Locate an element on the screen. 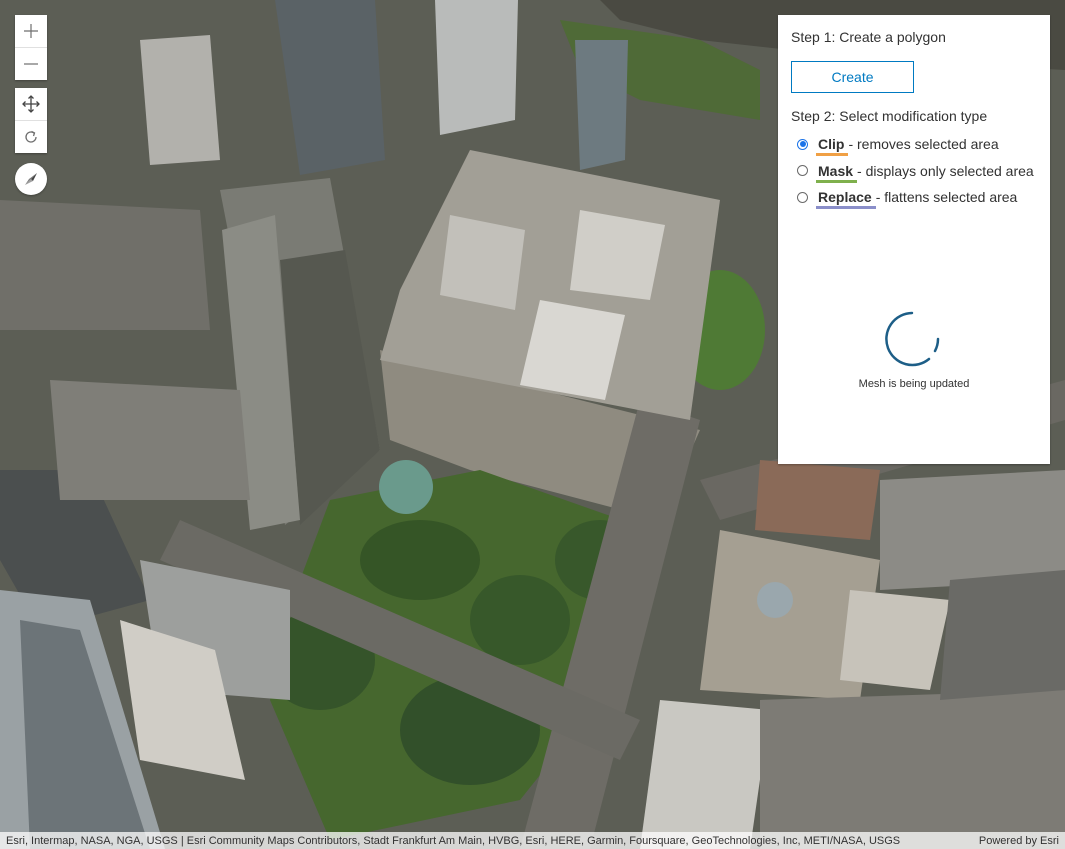 This screenshot has width=1065, height=849. zoom-in-icon is located at coordinates (31, 31).